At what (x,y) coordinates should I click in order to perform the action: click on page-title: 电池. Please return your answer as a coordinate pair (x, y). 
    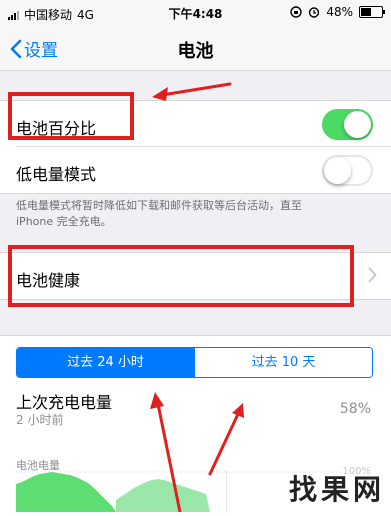
    Looking at the image, I should click on (195, 51).